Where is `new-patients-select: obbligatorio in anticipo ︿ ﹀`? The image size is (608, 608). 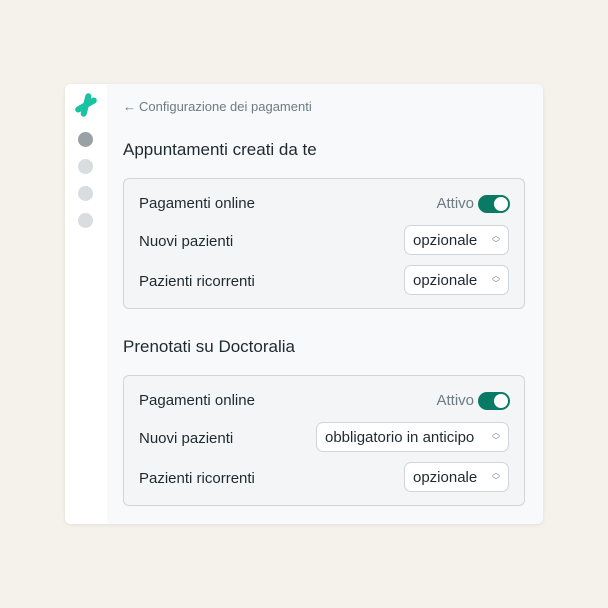
new-patients-select: obbligatorio in anticipo ︿ ﹀ is located at coordinates (412, 437).